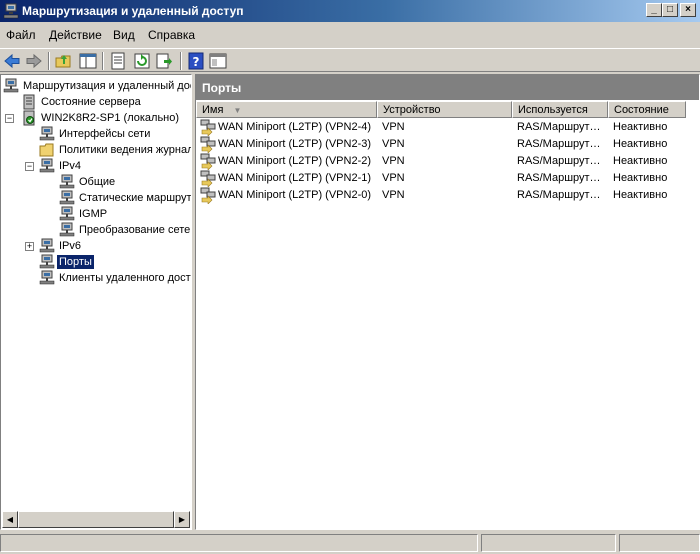 The image size is (700, 554). What do you see at coordinates (447, 87) in the screenshot?
I see `pane-title: Порты` at bounding box center [447, 87].